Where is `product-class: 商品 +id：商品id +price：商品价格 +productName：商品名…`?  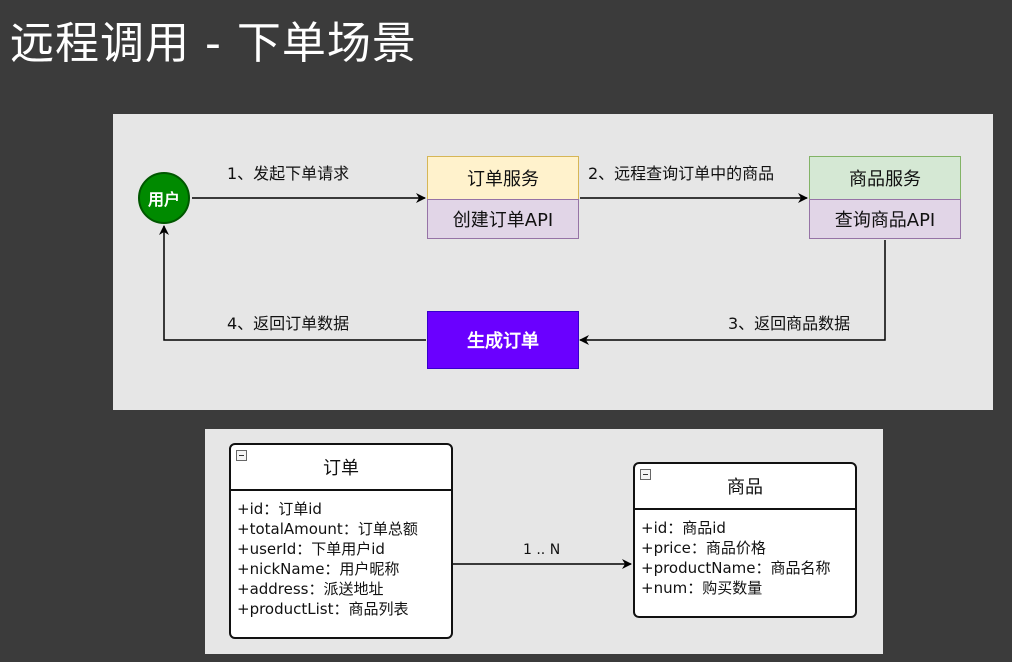 product-class: 商品 +id：商品id +price：商品价格 +productName：商品名… is located at coordinates (745, 540).